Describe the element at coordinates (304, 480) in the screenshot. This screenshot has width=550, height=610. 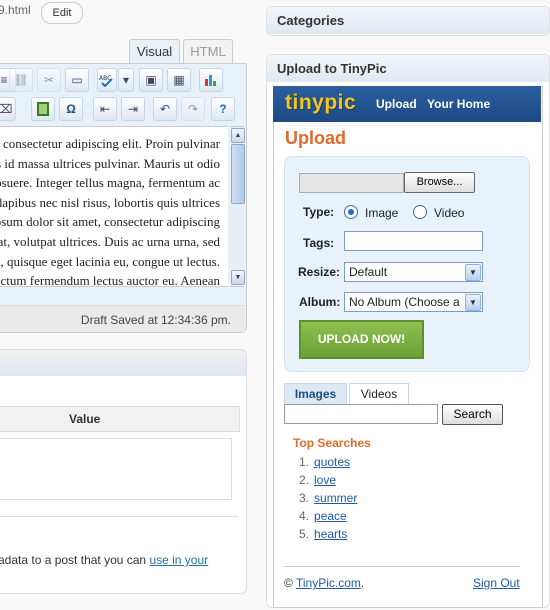
I see `list-number: 2.` at that location.